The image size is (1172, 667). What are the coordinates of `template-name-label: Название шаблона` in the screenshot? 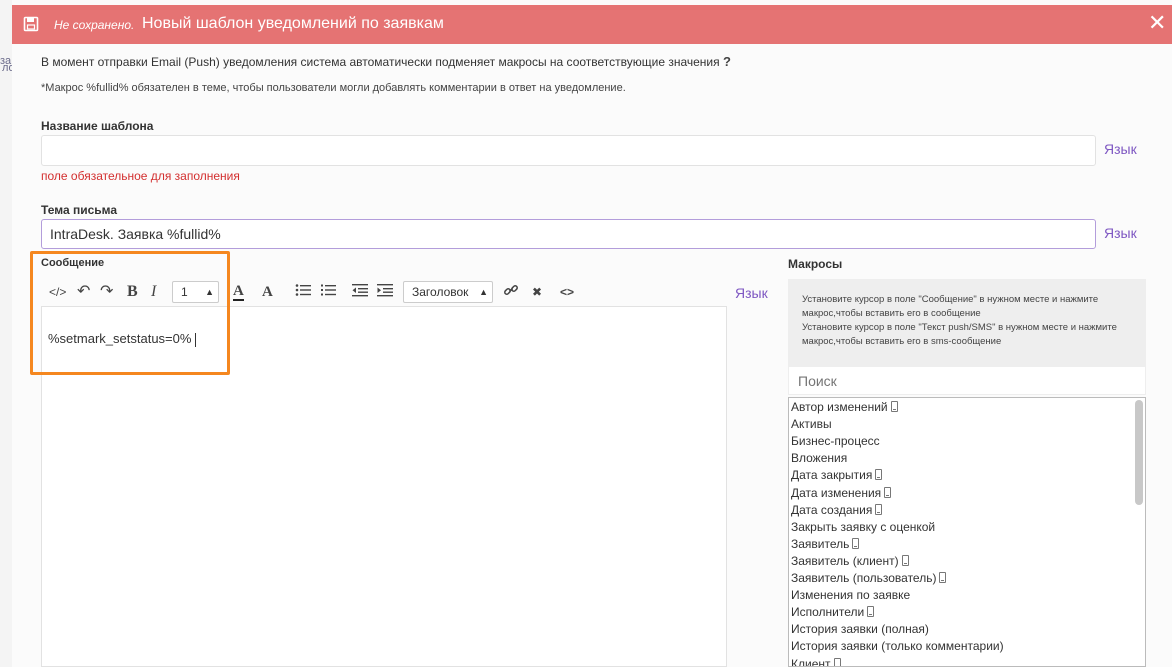 It's located at (97, 126).